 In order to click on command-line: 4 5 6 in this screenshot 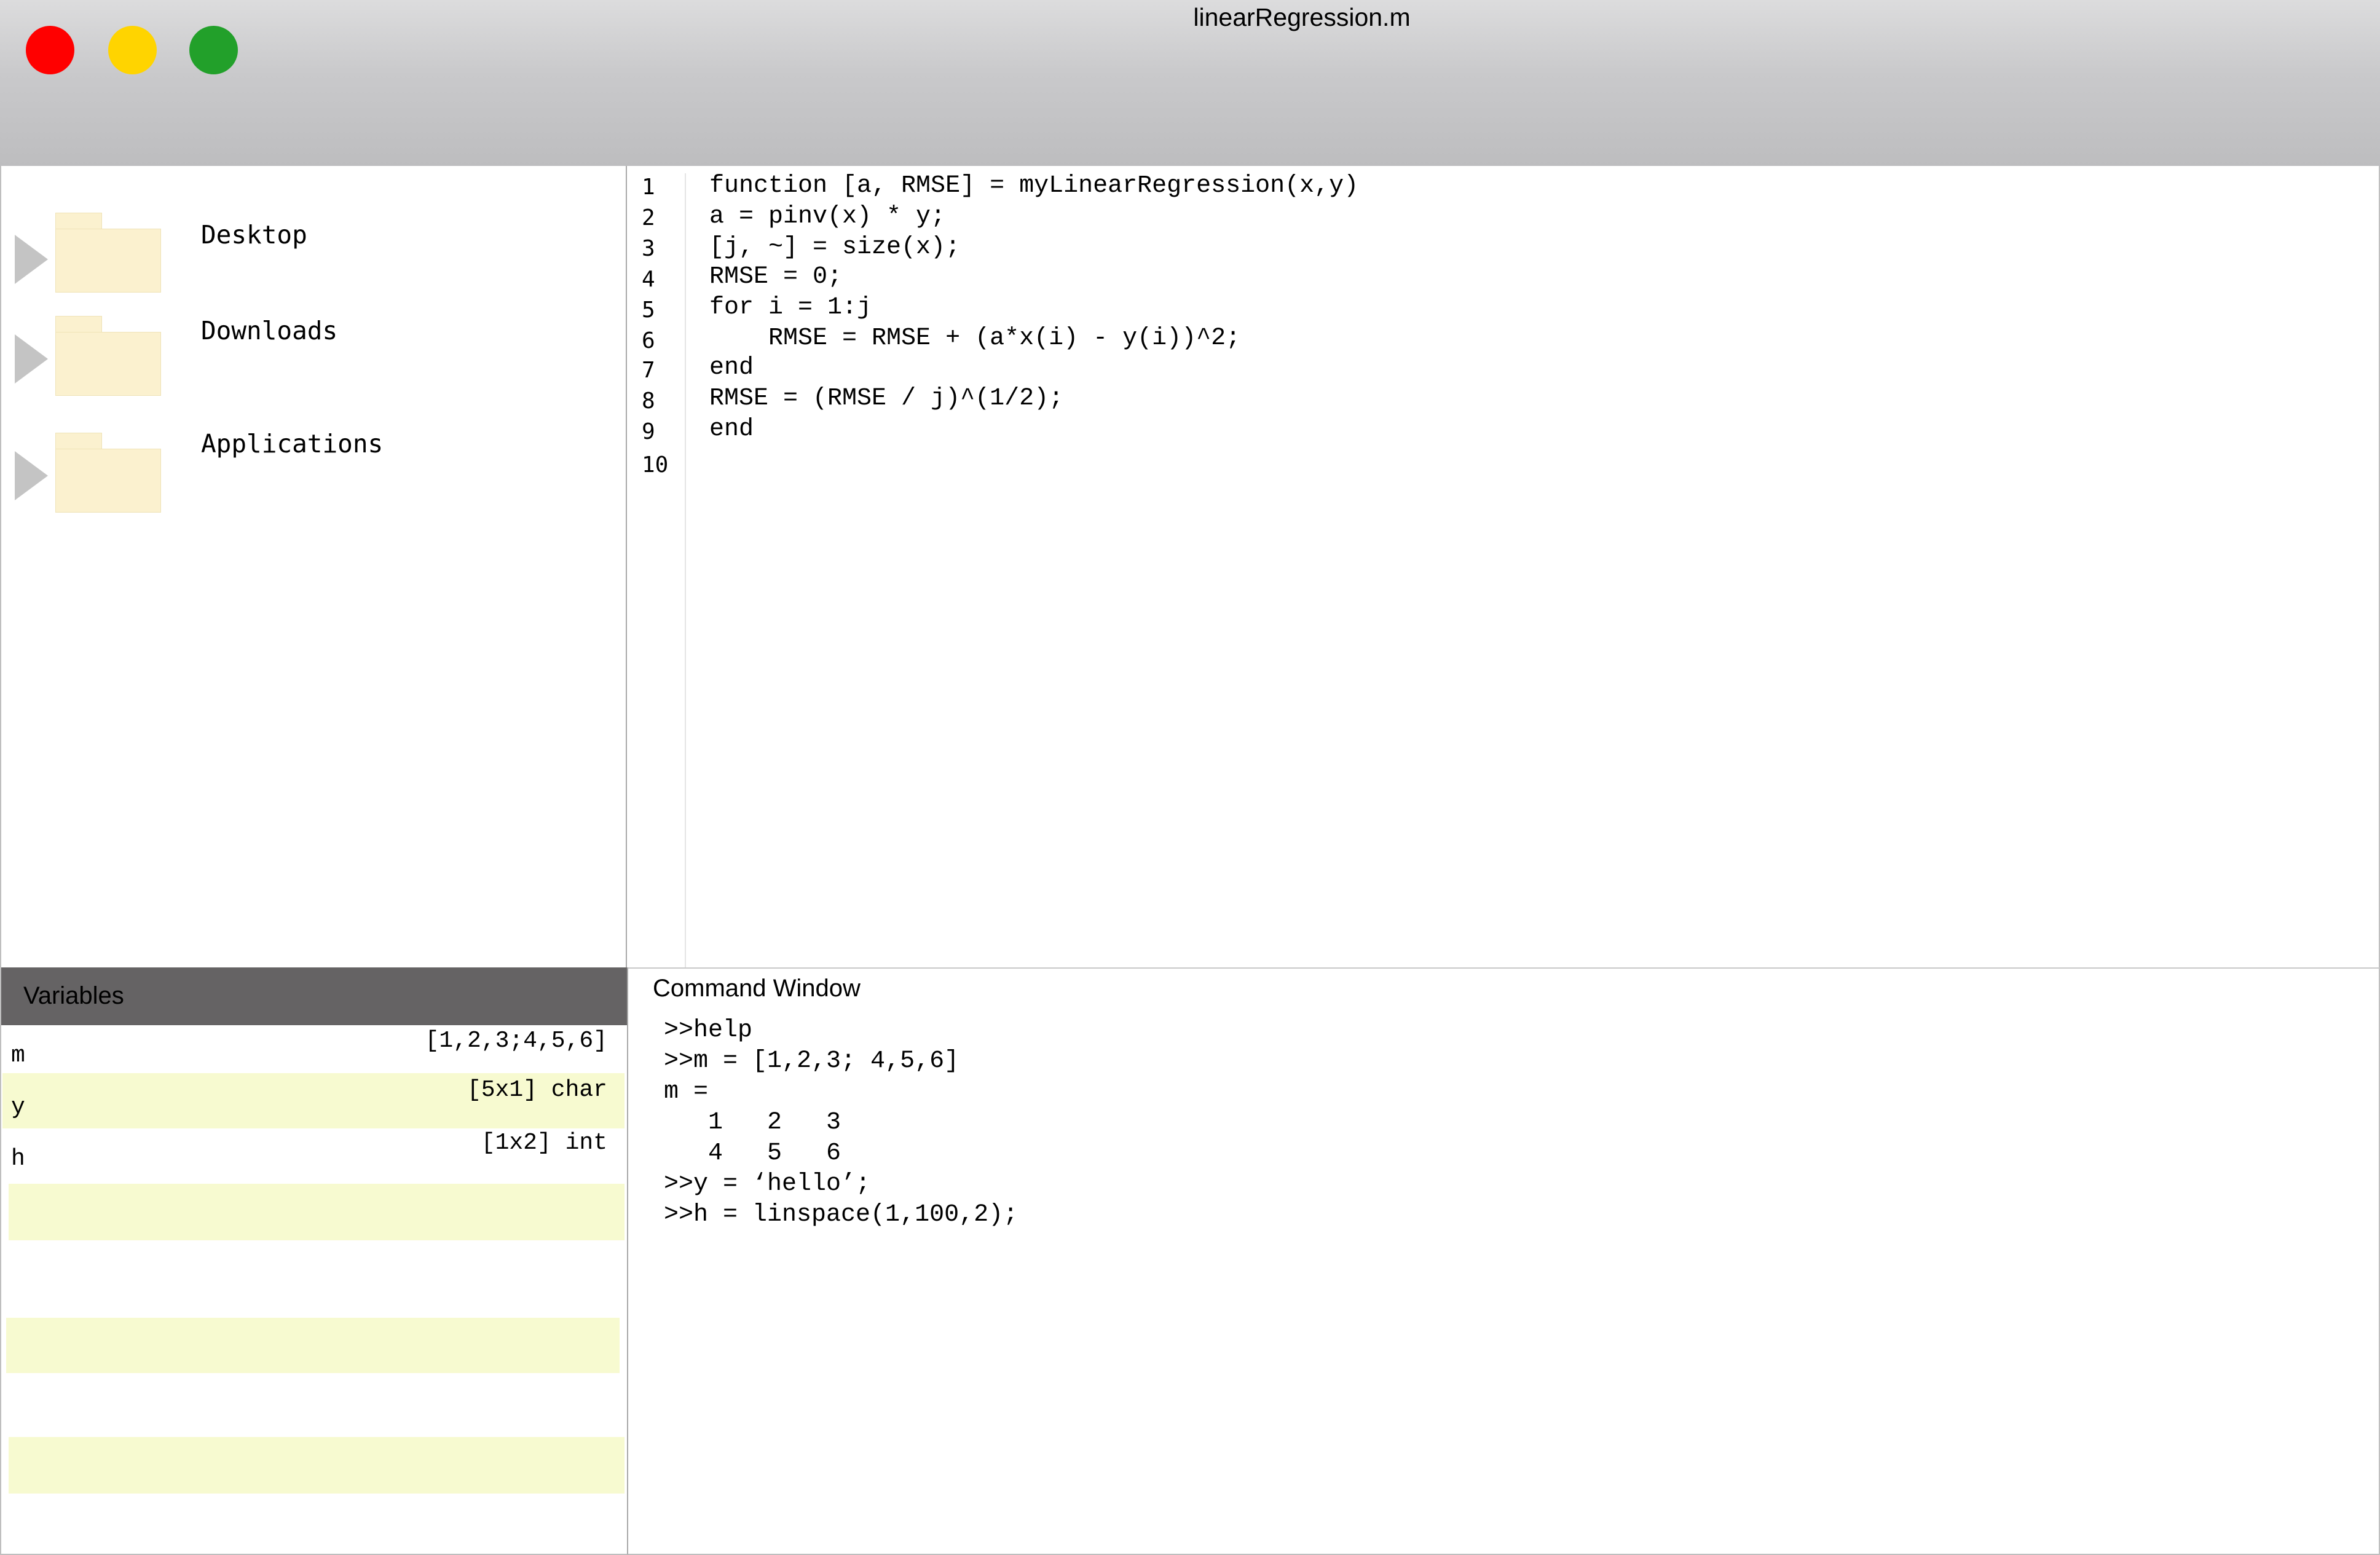, I will do `click(752, 1153)`.